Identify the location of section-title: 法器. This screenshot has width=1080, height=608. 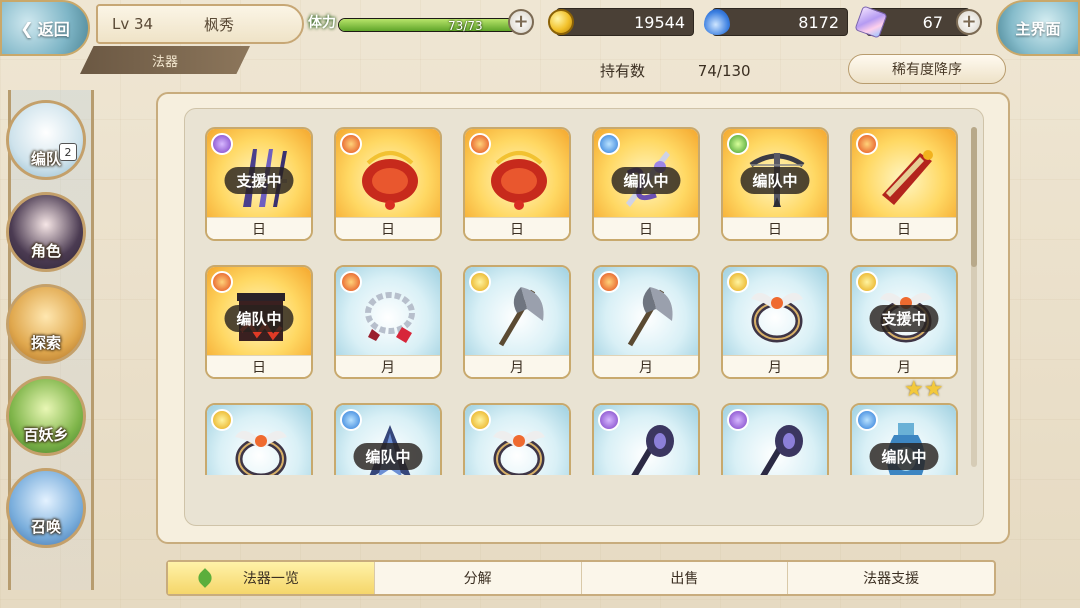
(165, 60).